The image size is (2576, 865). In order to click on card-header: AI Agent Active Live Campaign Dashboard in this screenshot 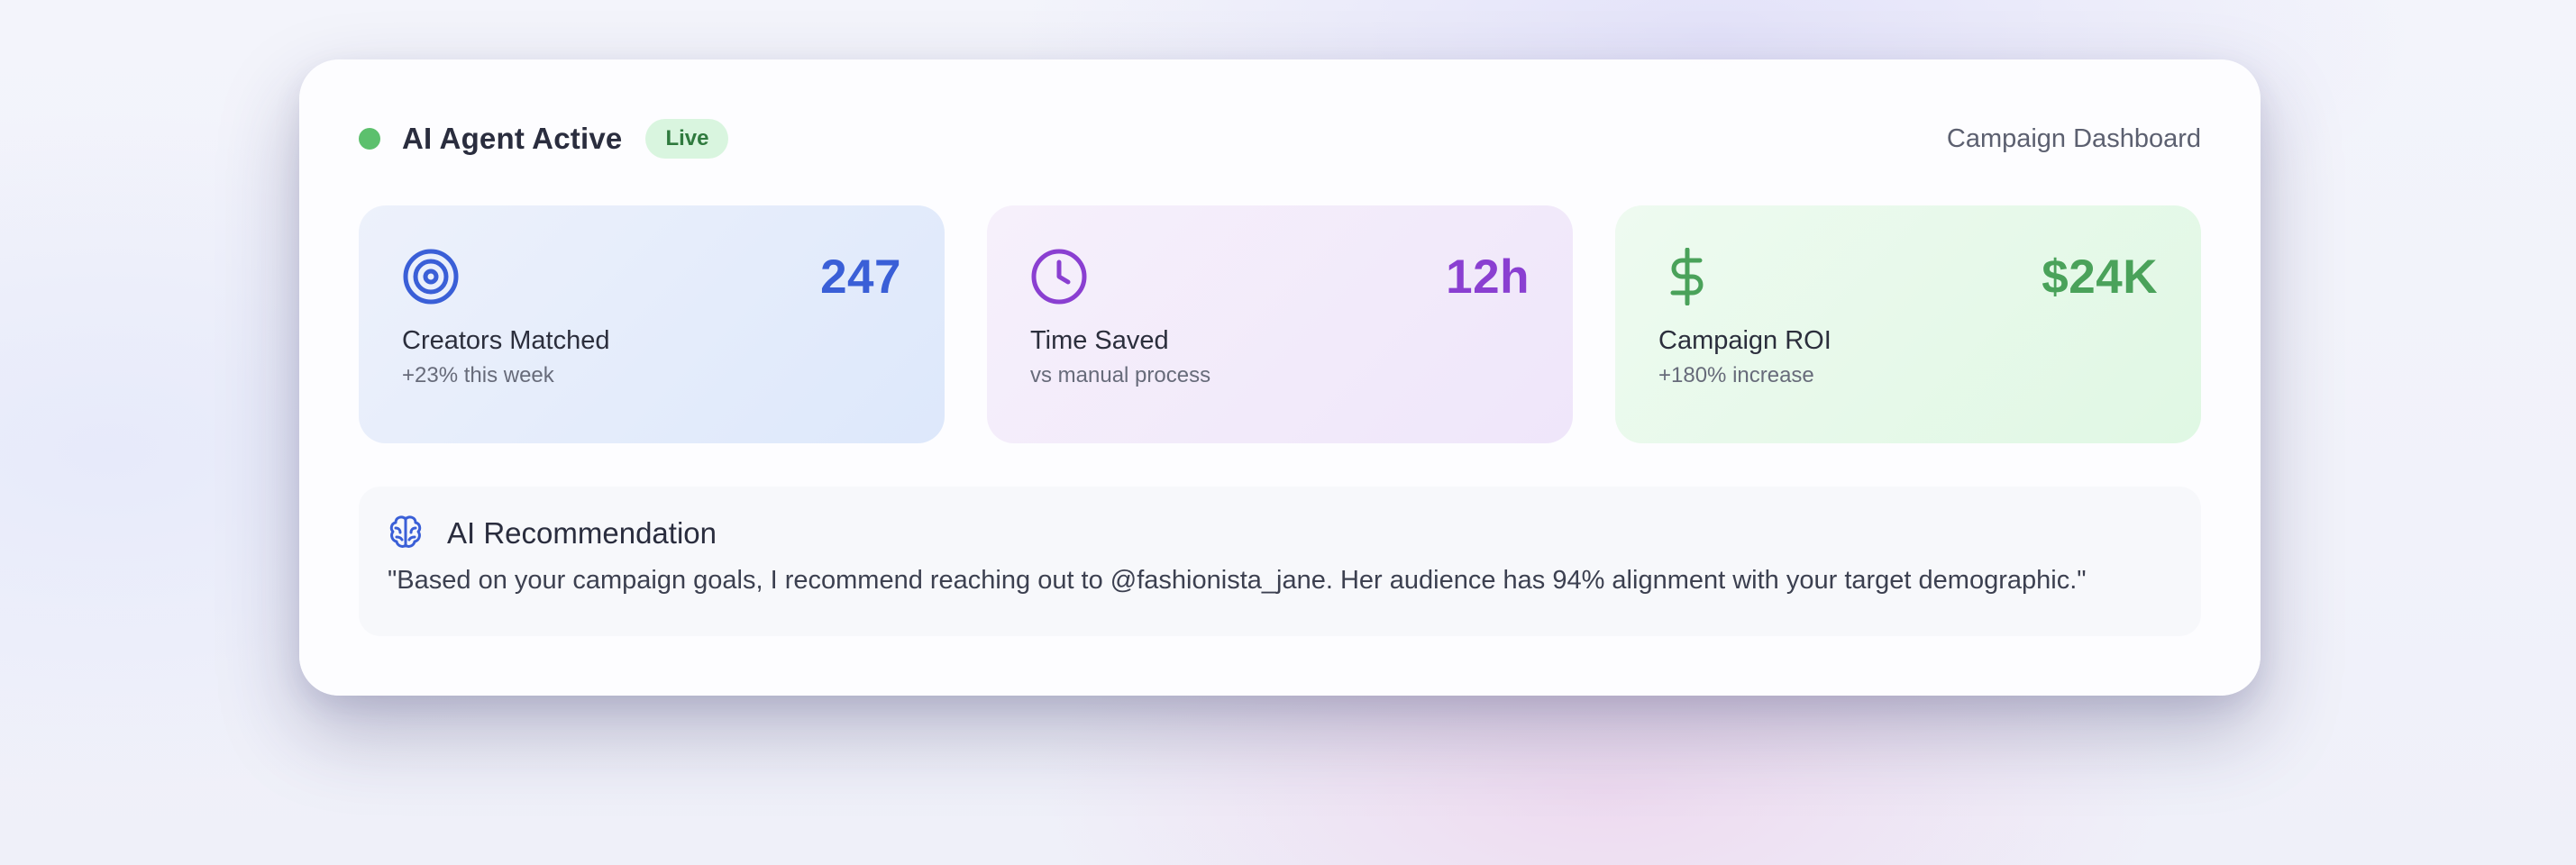, I will do `click(1280, 139)`.